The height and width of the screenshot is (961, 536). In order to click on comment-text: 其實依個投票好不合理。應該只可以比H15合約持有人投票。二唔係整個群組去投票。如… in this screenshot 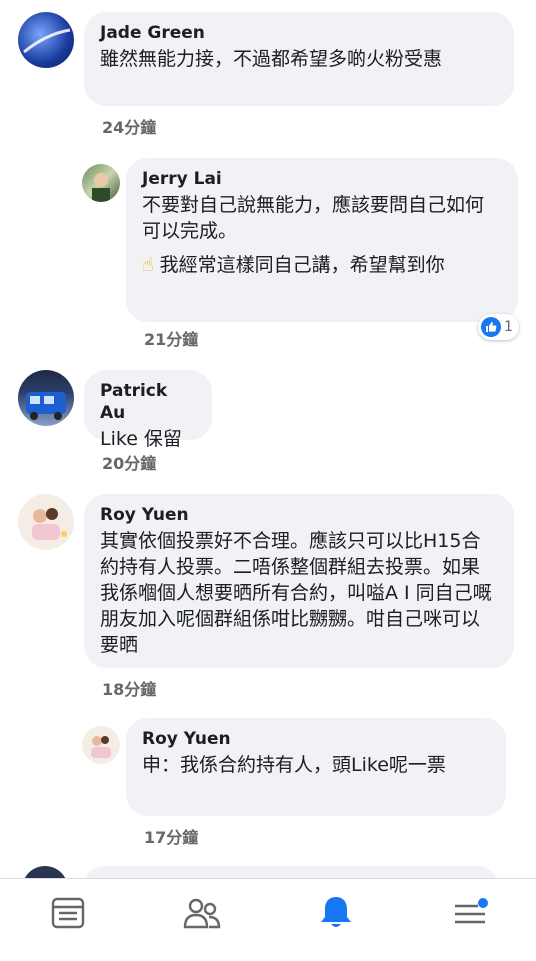, I will do `click(296, 593)`.